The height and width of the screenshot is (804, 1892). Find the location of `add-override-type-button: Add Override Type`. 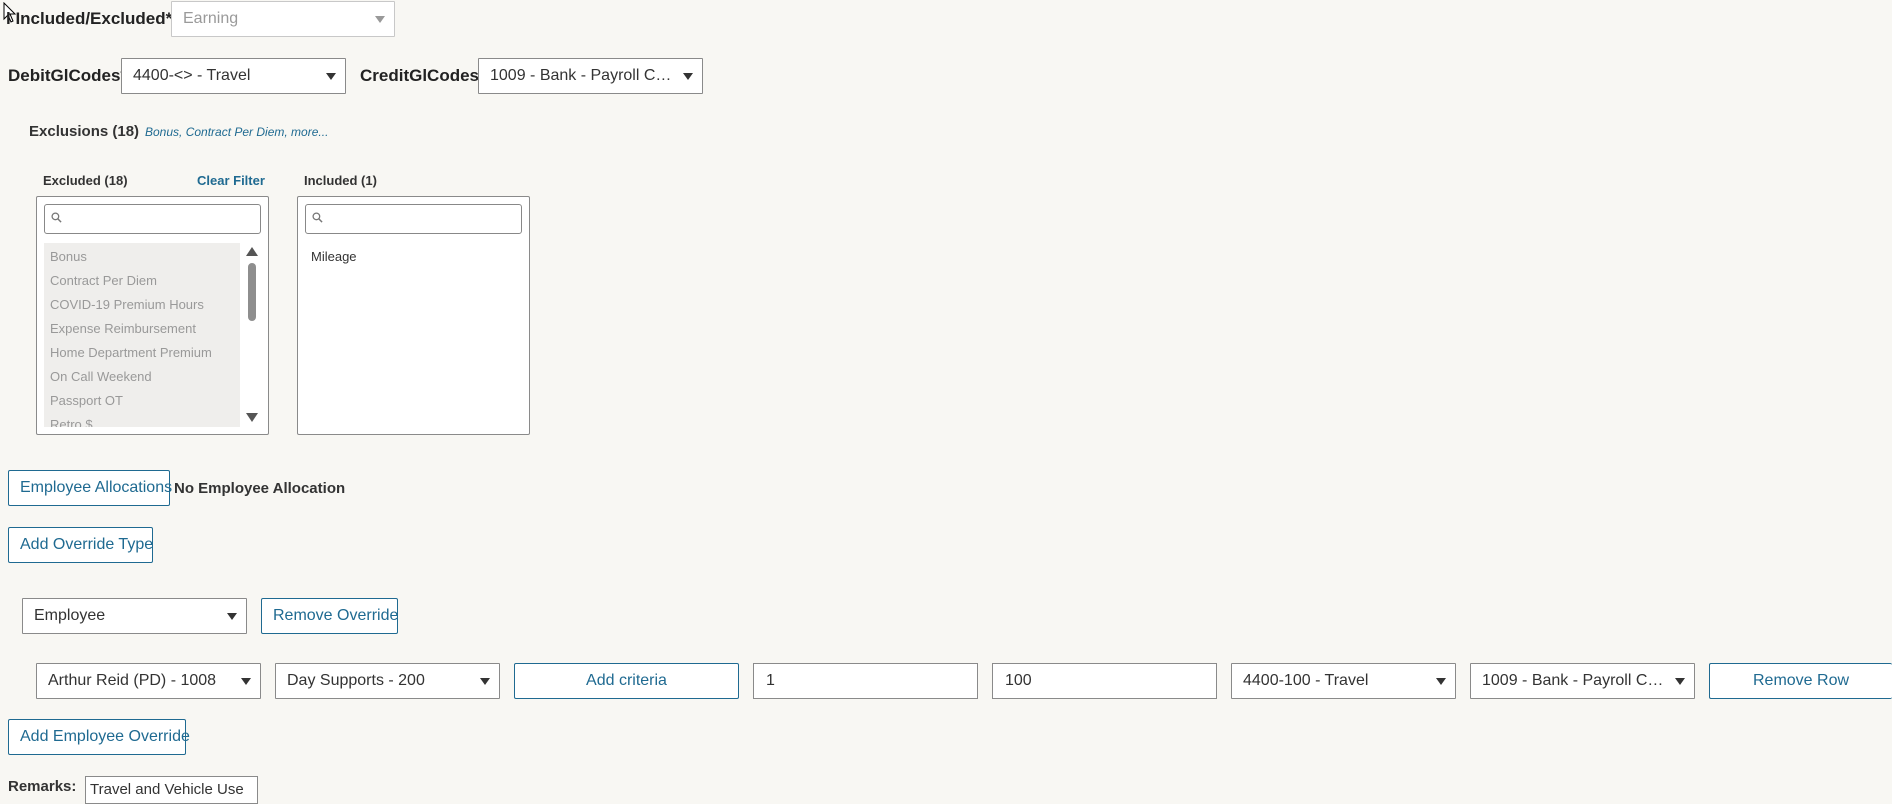

add-override-type-button: Add Override Type is located at coordinates (80, 545).